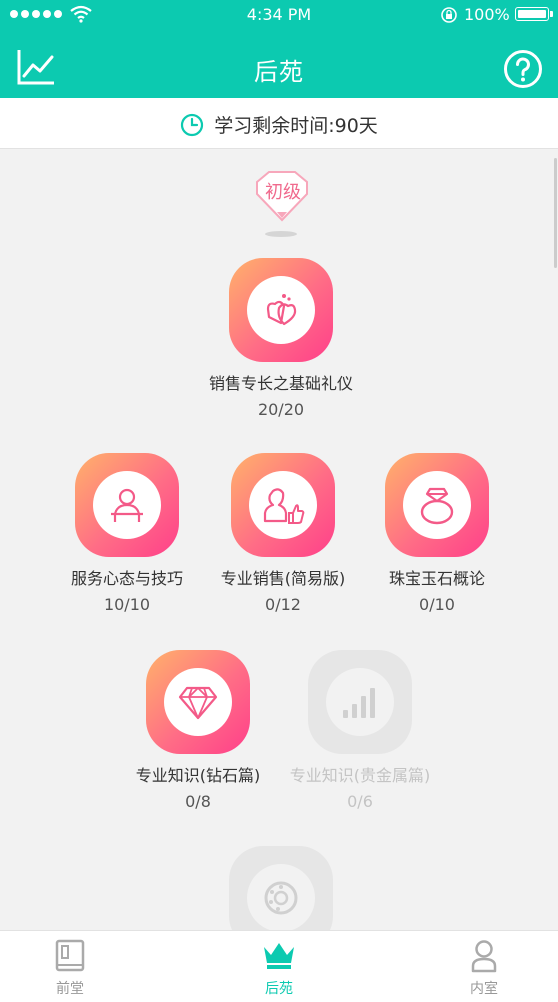 This screenshot has width=558, height=1002. Describe the element at coordinates (70, 989) in the screenshot. I see `tab-label: 前堂` at that location.